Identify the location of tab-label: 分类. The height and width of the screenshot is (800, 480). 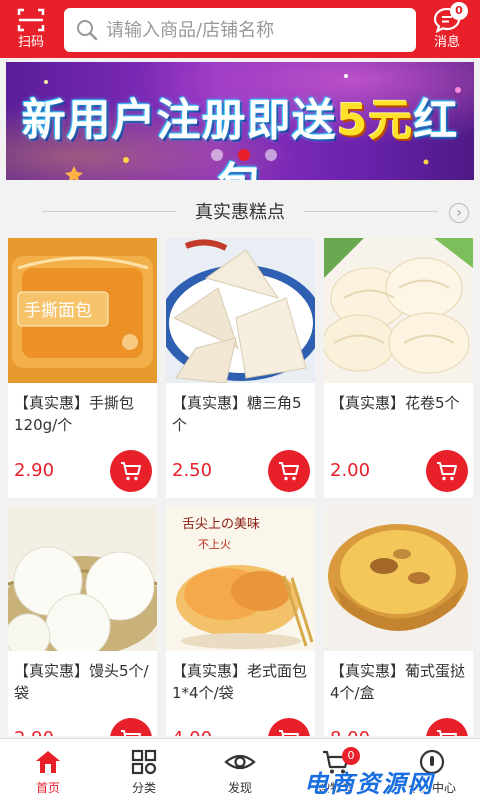
(143, 788).